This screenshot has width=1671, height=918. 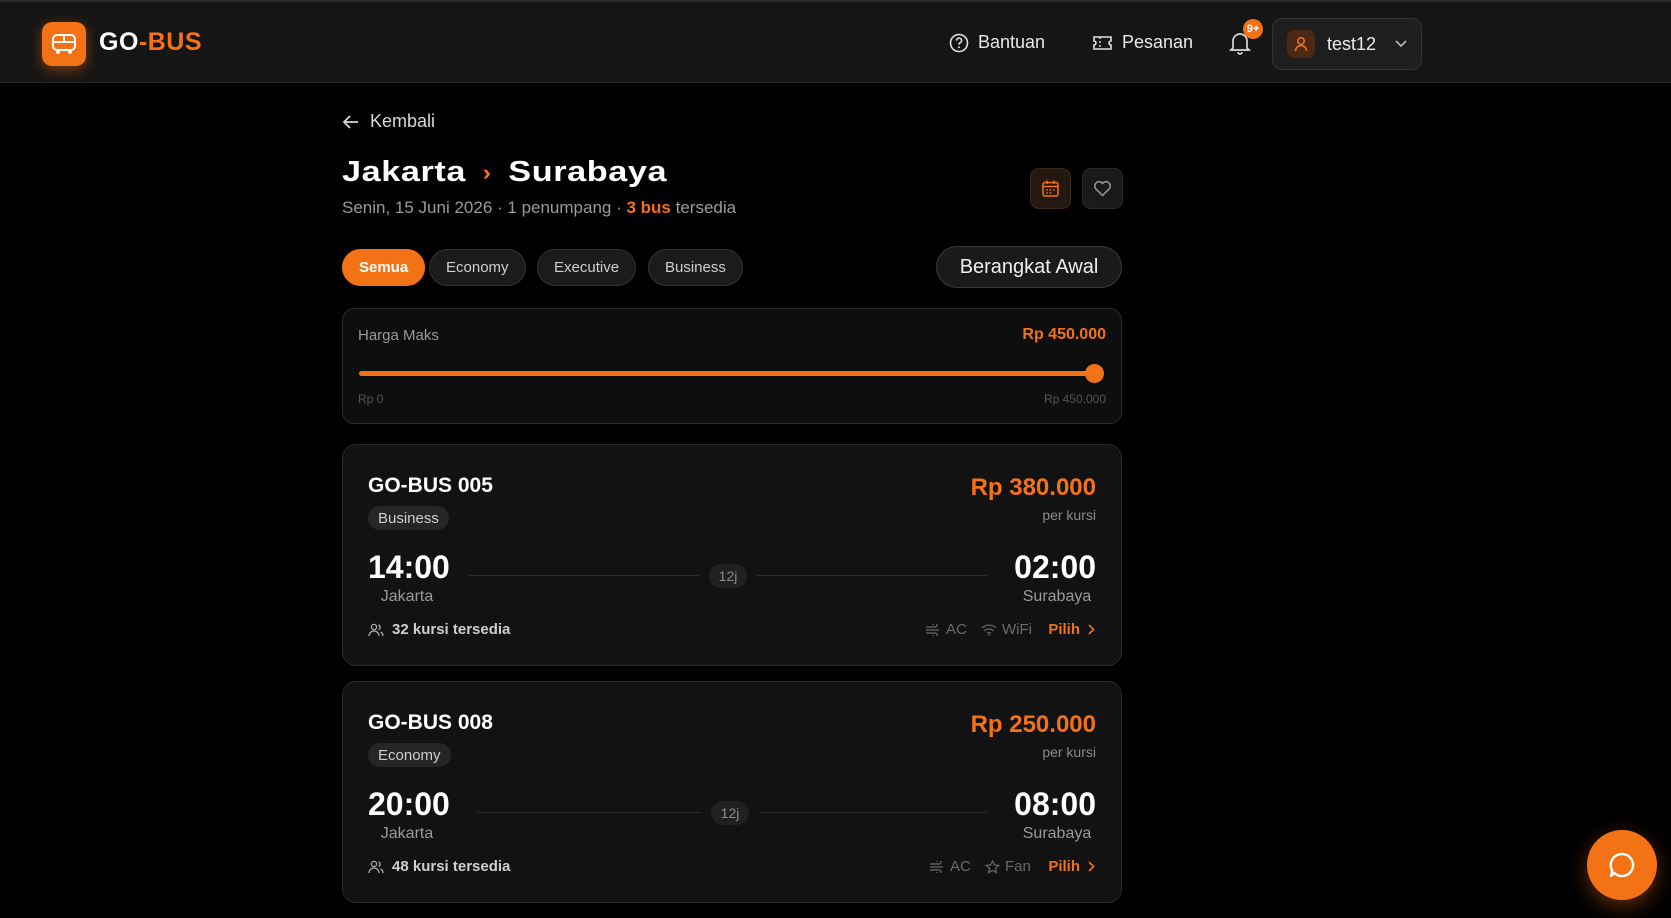 I want to click on bus-class-badge: Business, so click(x=408, y=518).